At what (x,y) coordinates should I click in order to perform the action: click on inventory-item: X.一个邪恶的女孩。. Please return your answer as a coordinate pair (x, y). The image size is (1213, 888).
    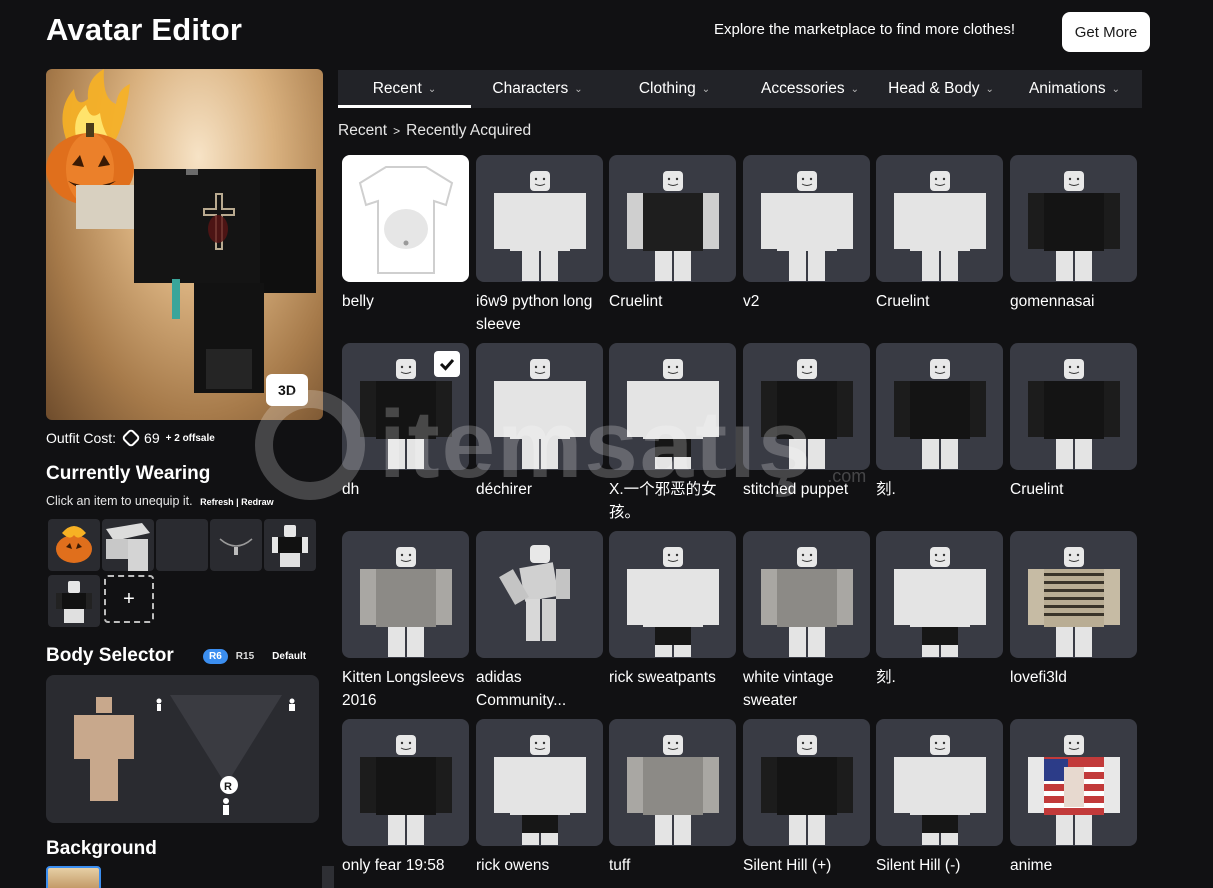
    Looking at the image, I should click on (672, 433).